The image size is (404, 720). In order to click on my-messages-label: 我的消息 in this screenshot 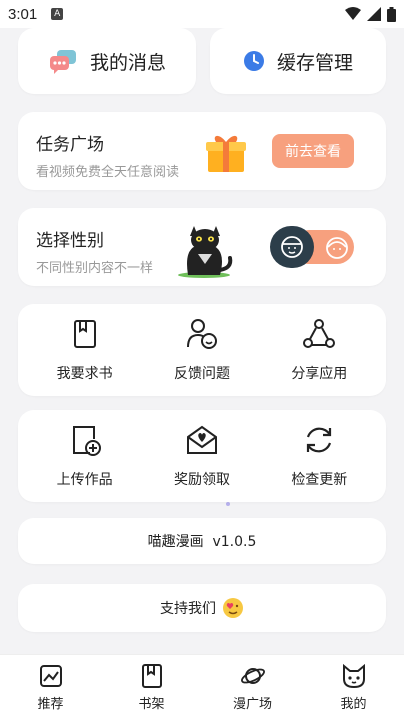, I will do `click(127, 62)`.